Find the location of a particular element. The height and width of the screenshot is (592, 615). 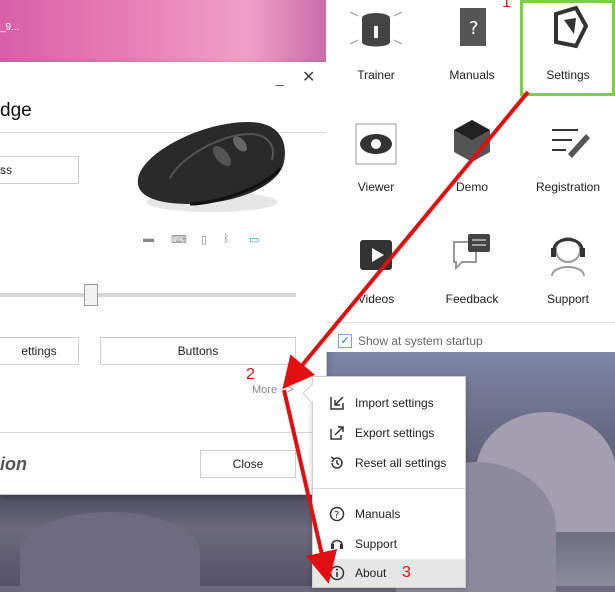

step-number-2: 2 is located at coordinates (250, 374).